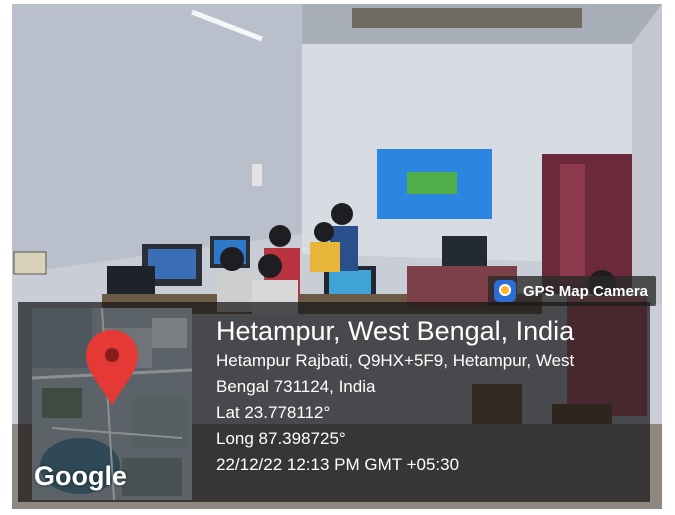  What do you see at coordinates (296, 386) in the screenshot?
I see `address-line-2: Bengal 731124, India` at bounding box center [296, 386].